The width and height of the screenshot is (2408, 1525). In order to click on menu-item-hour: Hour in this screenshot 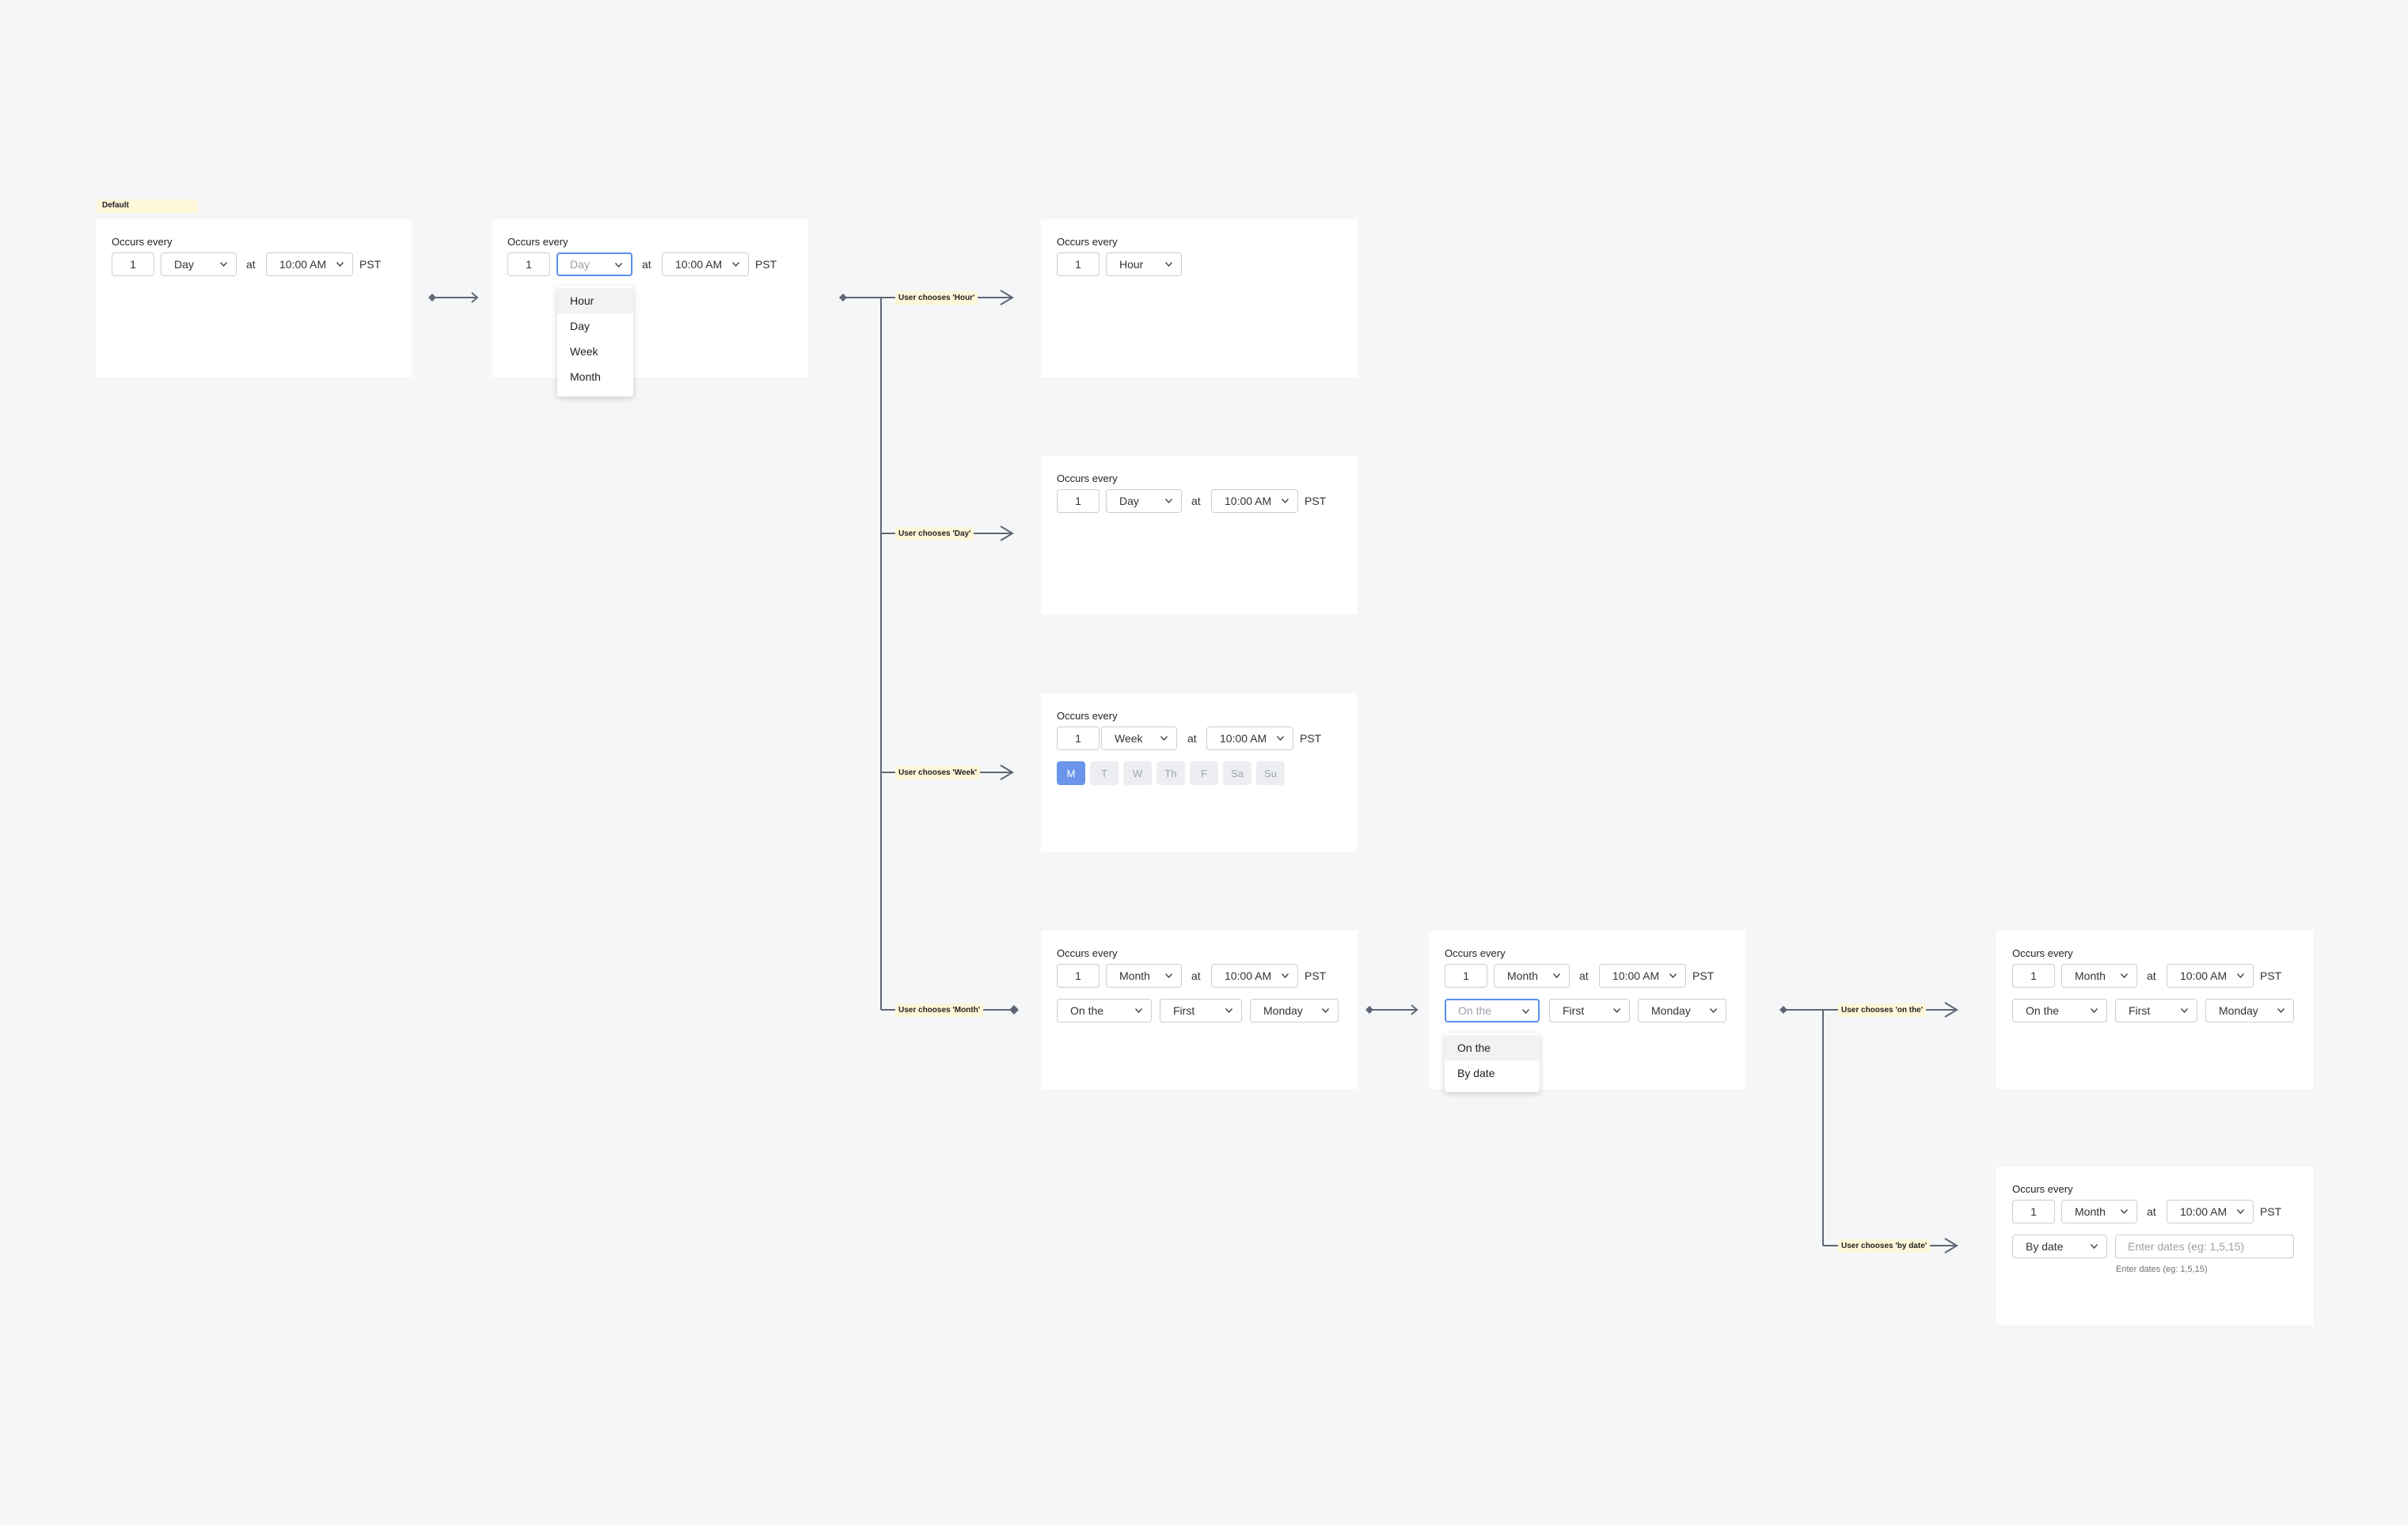, I will do `click(595, 301)`.